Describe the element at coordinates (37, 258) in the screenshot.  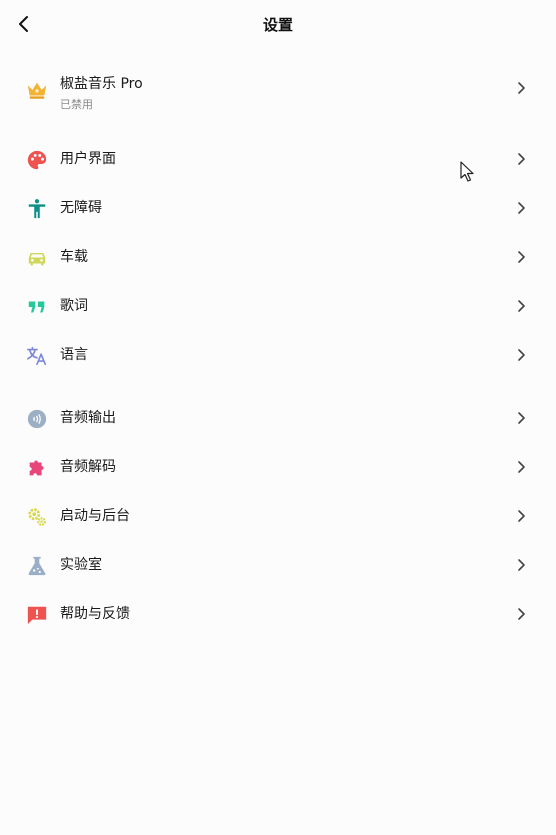
I see `car-icon` at that location.